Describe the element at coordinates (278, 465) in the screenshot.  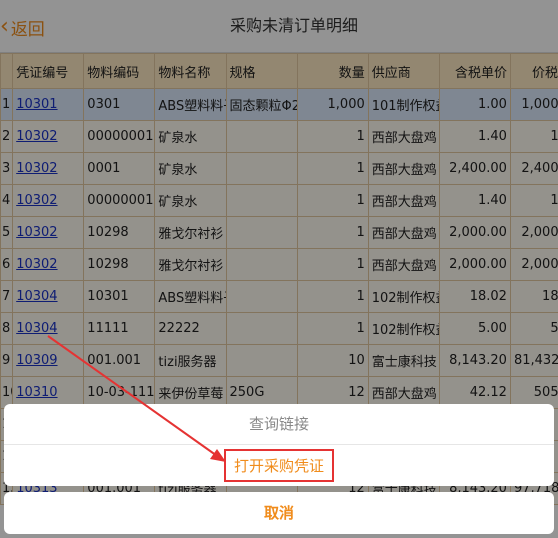
I see `open-purchase-voucher-button: 打开采购凭证` at that location.